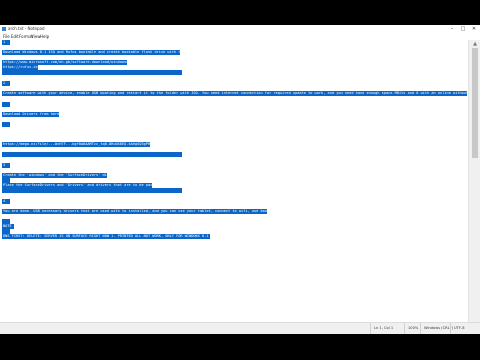  I want to click on zoom-level: 100%, so click(411, 328).